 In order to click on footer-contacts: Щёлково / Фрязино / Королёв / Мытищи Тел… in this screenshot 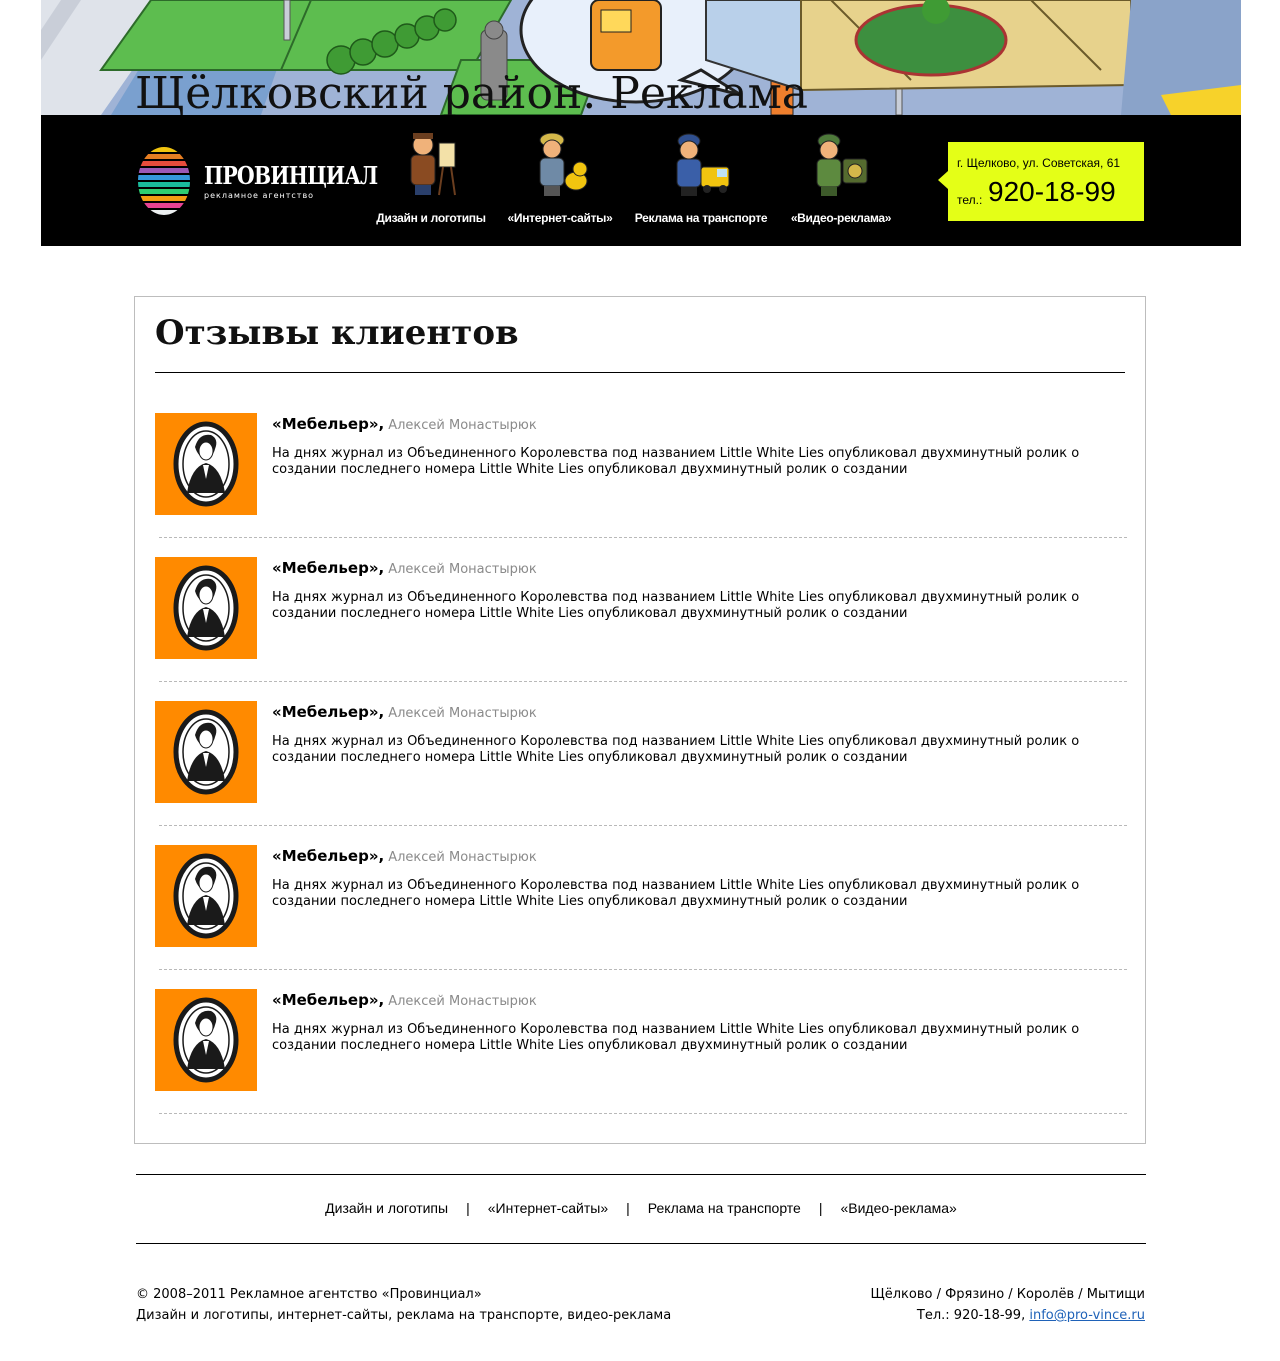, I will do `click(1007, 1305)`.